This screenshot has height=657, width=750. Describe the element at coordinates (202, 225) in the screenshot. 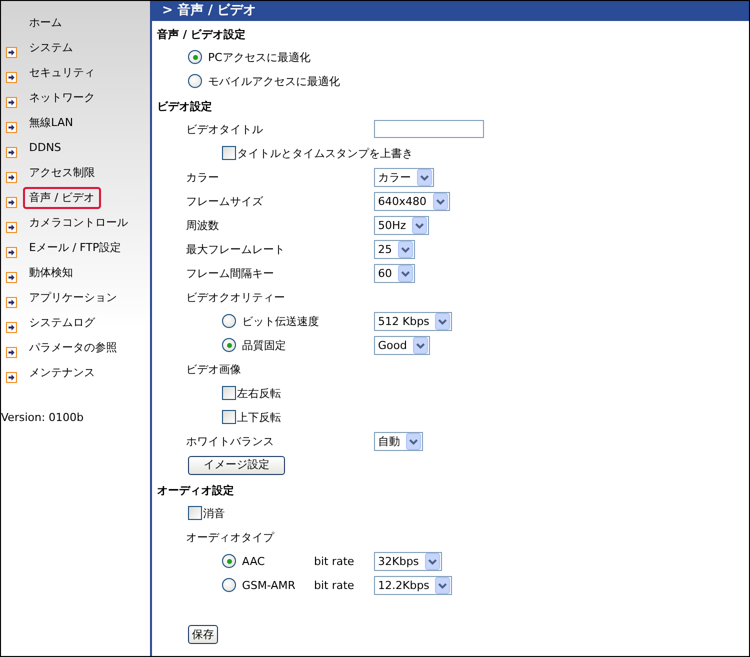

I see `field-label: 周波数` at that location.